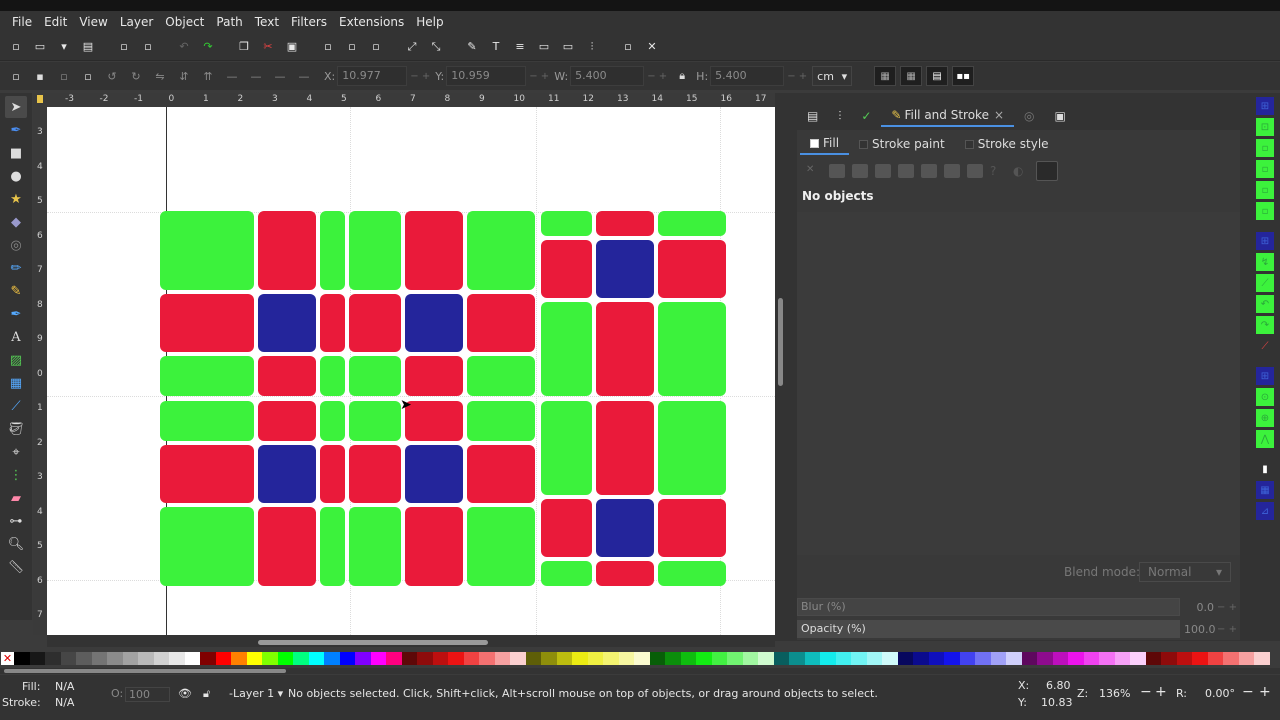 The image size is (1280, 720). I want to click on menu-edit: Edit, so click(55, 22).